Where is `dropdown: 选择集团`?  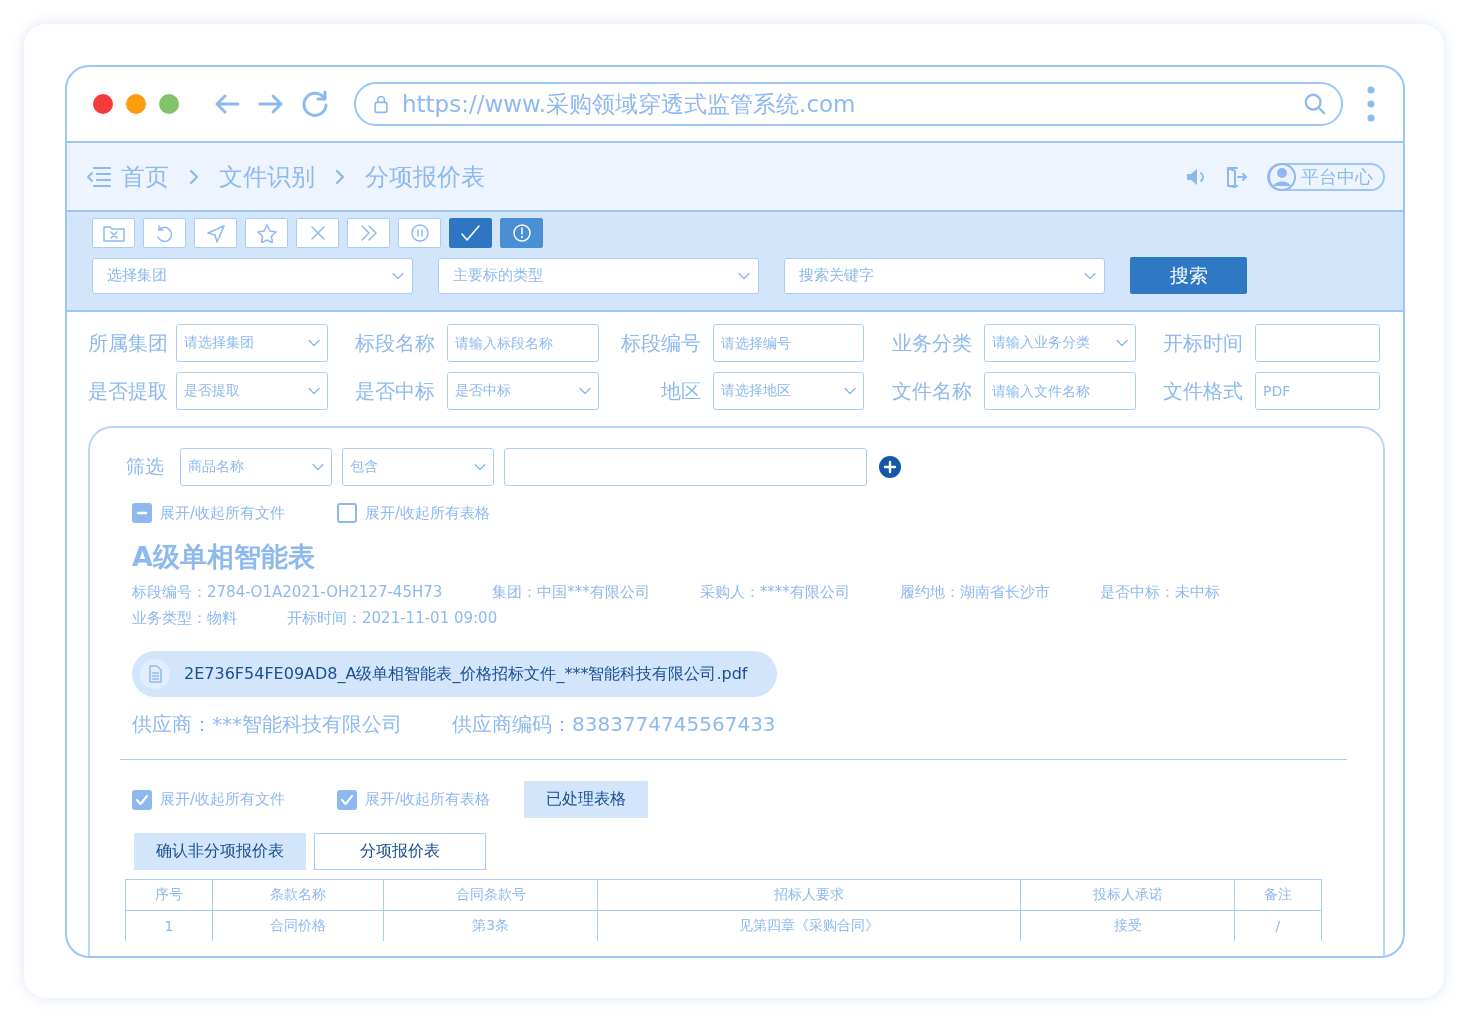 dropdown: 选择集团 is located at coordinates (252, 275).